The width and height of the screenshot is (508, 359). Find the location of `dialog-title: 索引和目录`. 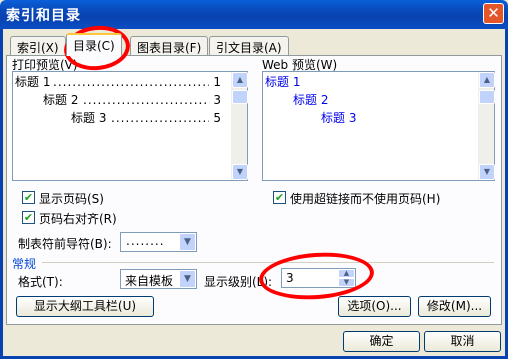

dialog-title: 索引和目录 is located at coordinates (43, 16).